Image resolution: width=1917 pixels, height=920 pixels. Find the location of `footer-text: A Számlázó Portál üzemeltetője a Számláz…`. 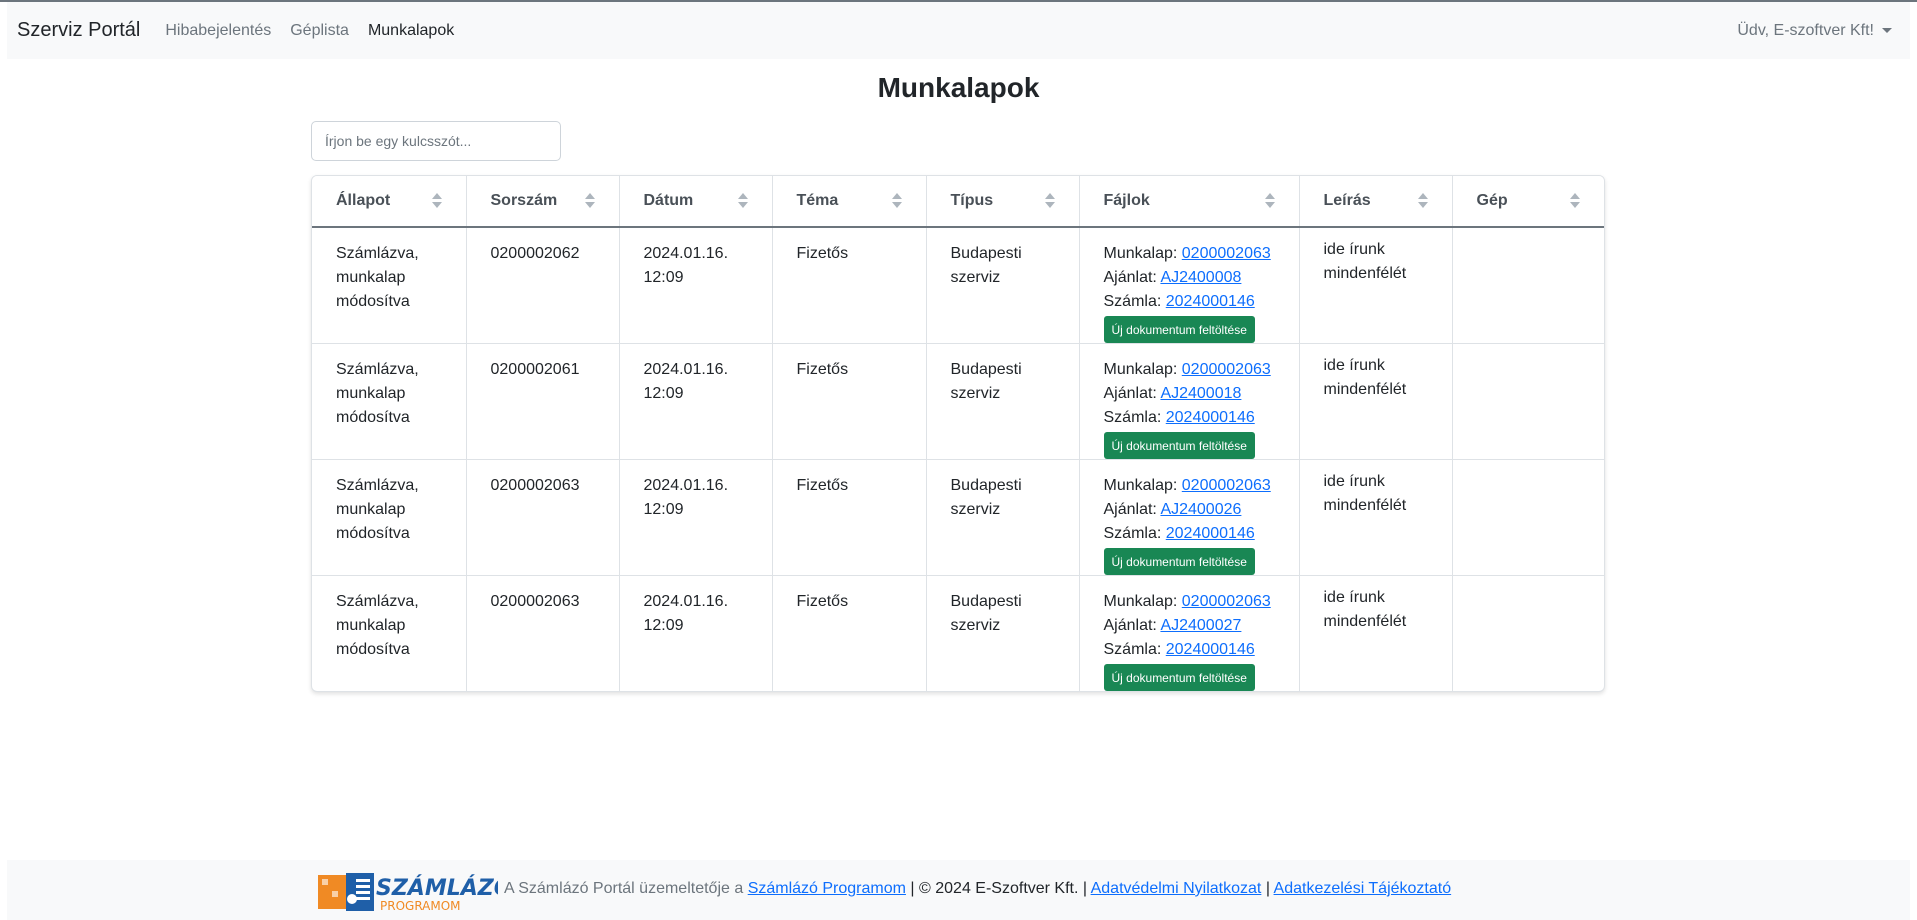

footer-text: A Számlázó Portál üzemeltetője a Számláz… is located at coordinates (977, 889).